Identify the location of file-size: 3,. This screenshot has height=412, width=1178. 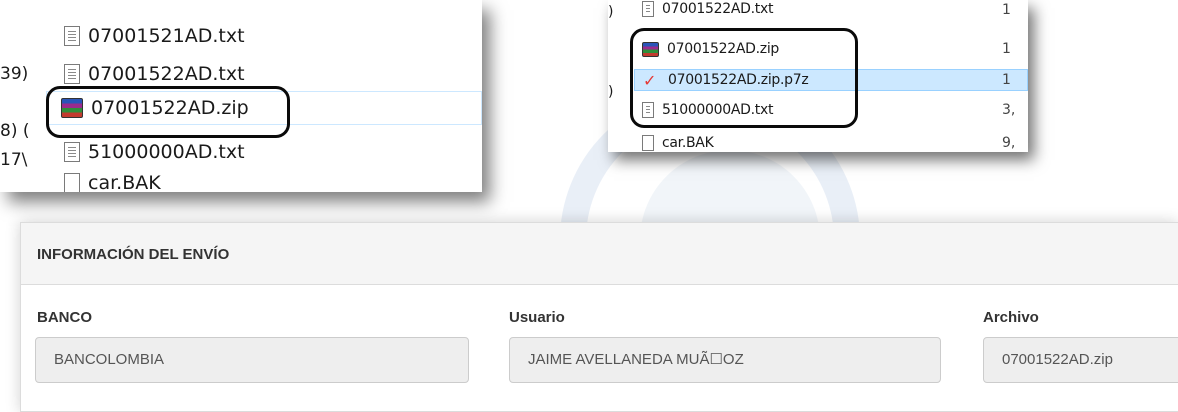
(1009, 110).